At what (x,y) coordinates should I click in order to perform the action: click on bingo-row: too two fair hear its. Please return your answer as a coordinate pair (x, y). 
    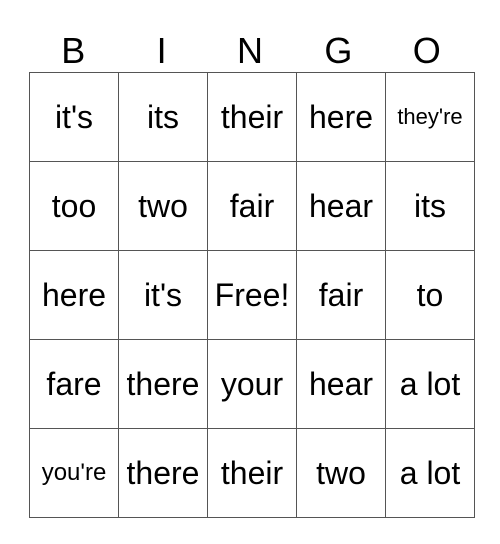
    Looking at the image, I should click on (252, 206).